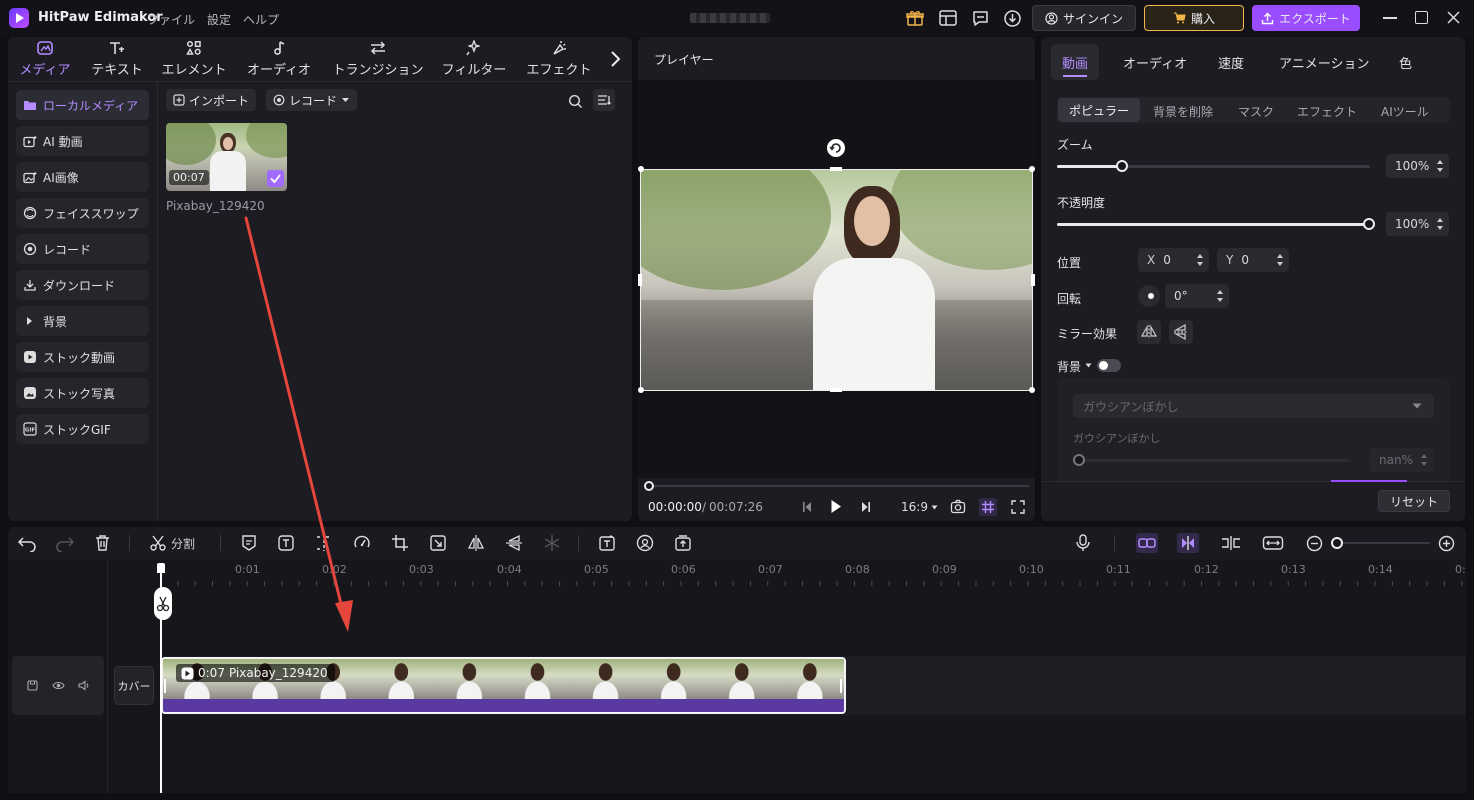 The height and width of the screenshot is (800, 1474). What do you see at coordinates (161, 568) in the screenshot?
I see `playhead-top` at bounding box center [161, 568].